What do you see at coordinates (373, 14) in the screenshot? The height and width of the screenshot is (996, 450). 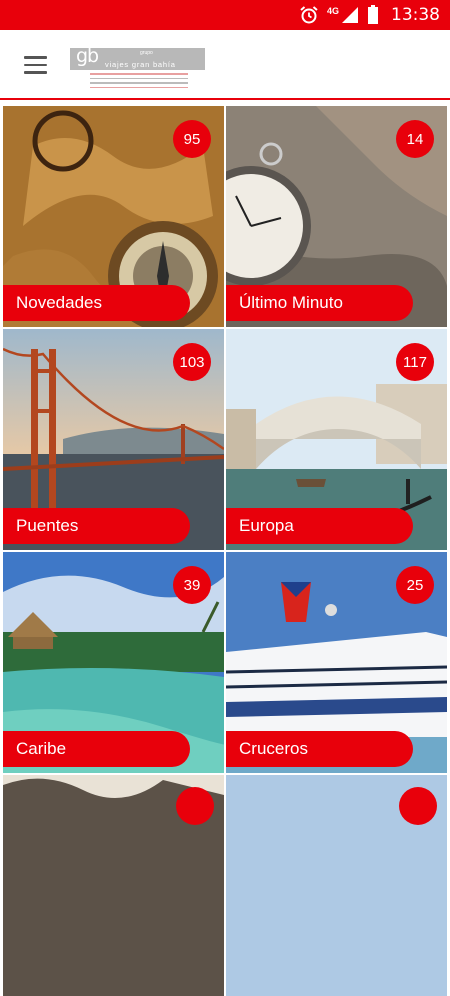 I see `battery-icon` at bounding box center [373, 14].